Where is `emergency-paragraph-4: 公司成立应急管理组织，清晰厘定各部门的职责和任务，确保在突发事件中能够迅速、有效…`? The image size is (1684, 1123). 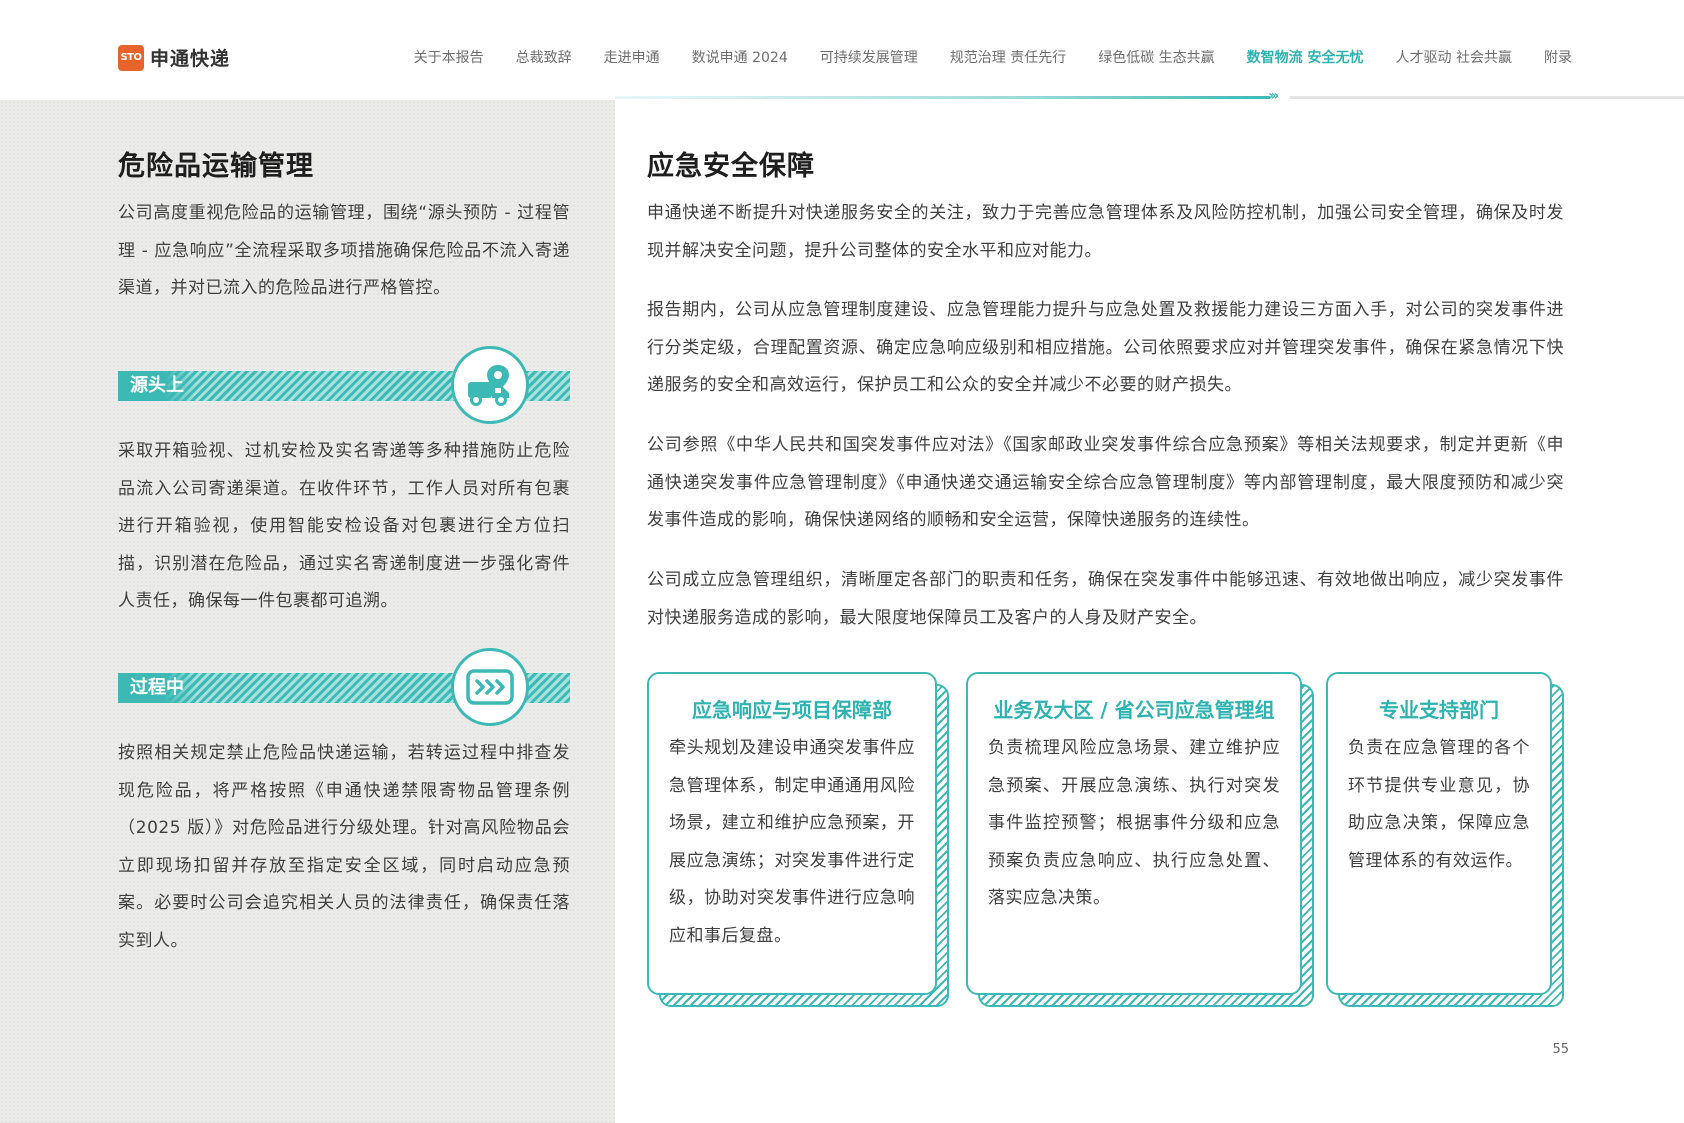
emergency-paragraph-4: 公司成立应急管理组织，清晰厘定各部门的职责和任务，确保在突发事件中能够迅速、有效… is located at coordinates (1105, 599).